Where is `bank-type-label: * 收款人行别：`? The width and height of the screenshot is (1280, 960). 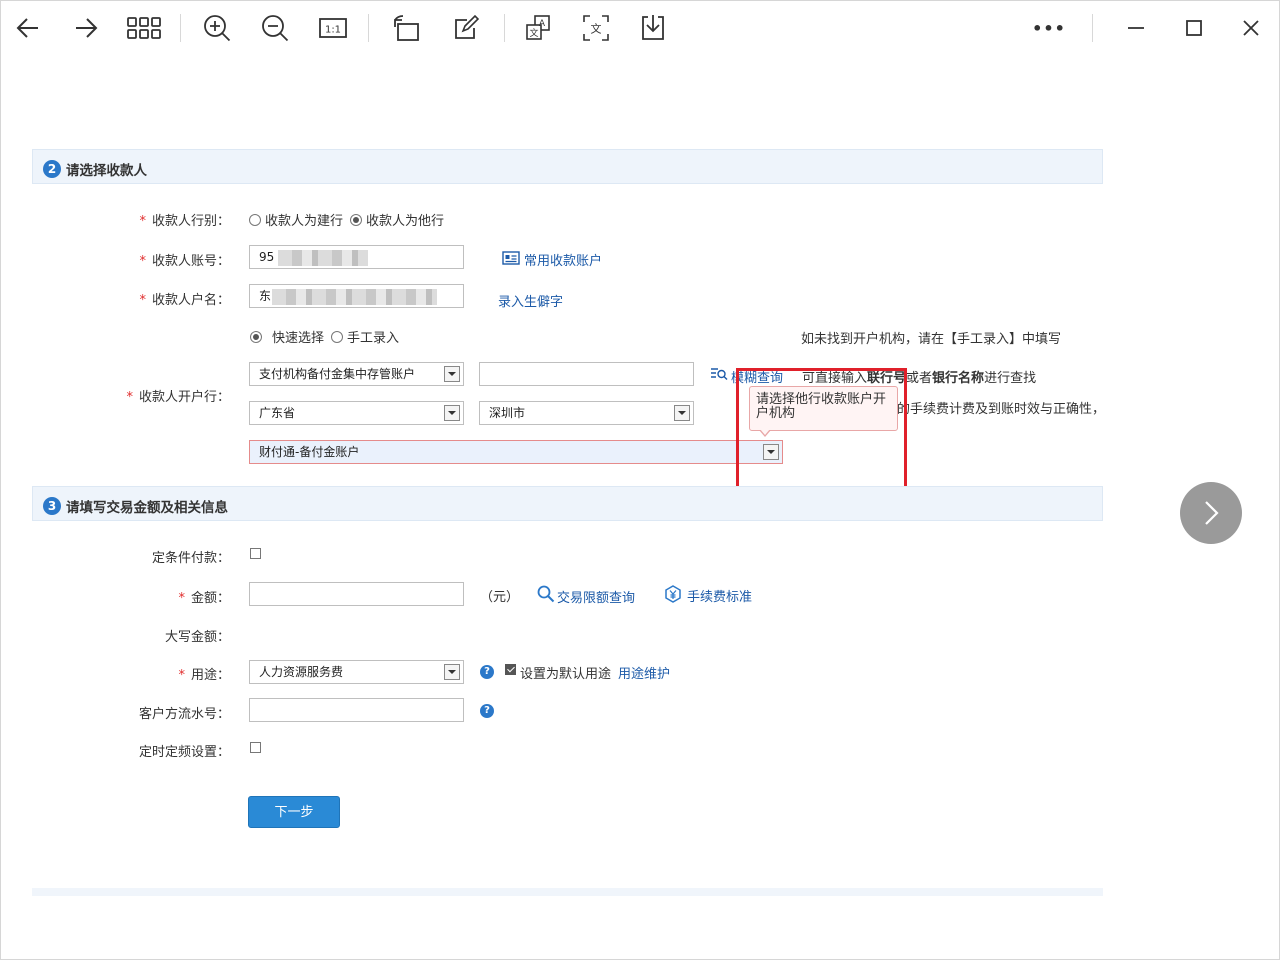
bank-type-label: * 收款人行别： is located at coordinates (184, 221).